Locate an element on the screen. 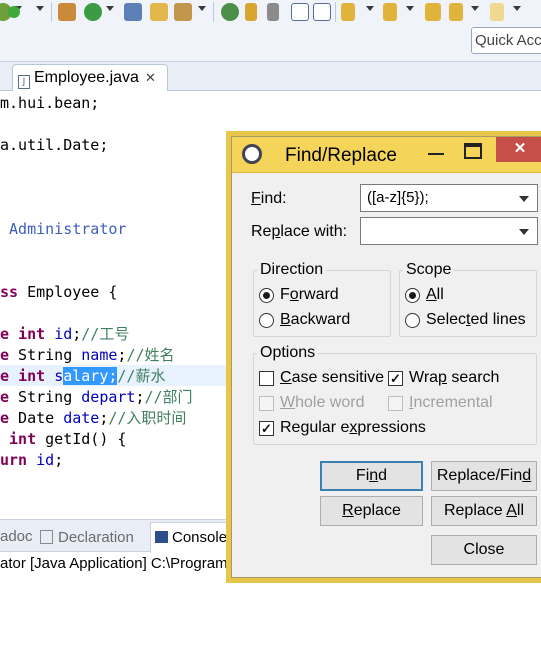 This screenshot has width=541, height=663. tab-console: Console is located at coordinates (191, 537).